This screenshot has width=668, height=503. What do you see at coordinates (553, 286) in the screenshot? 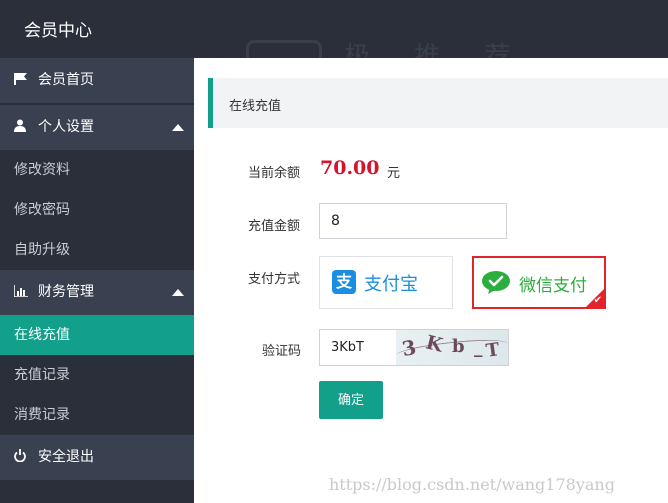
I see `pay-option-label: 微信支付` at bounding box center [553, 286].